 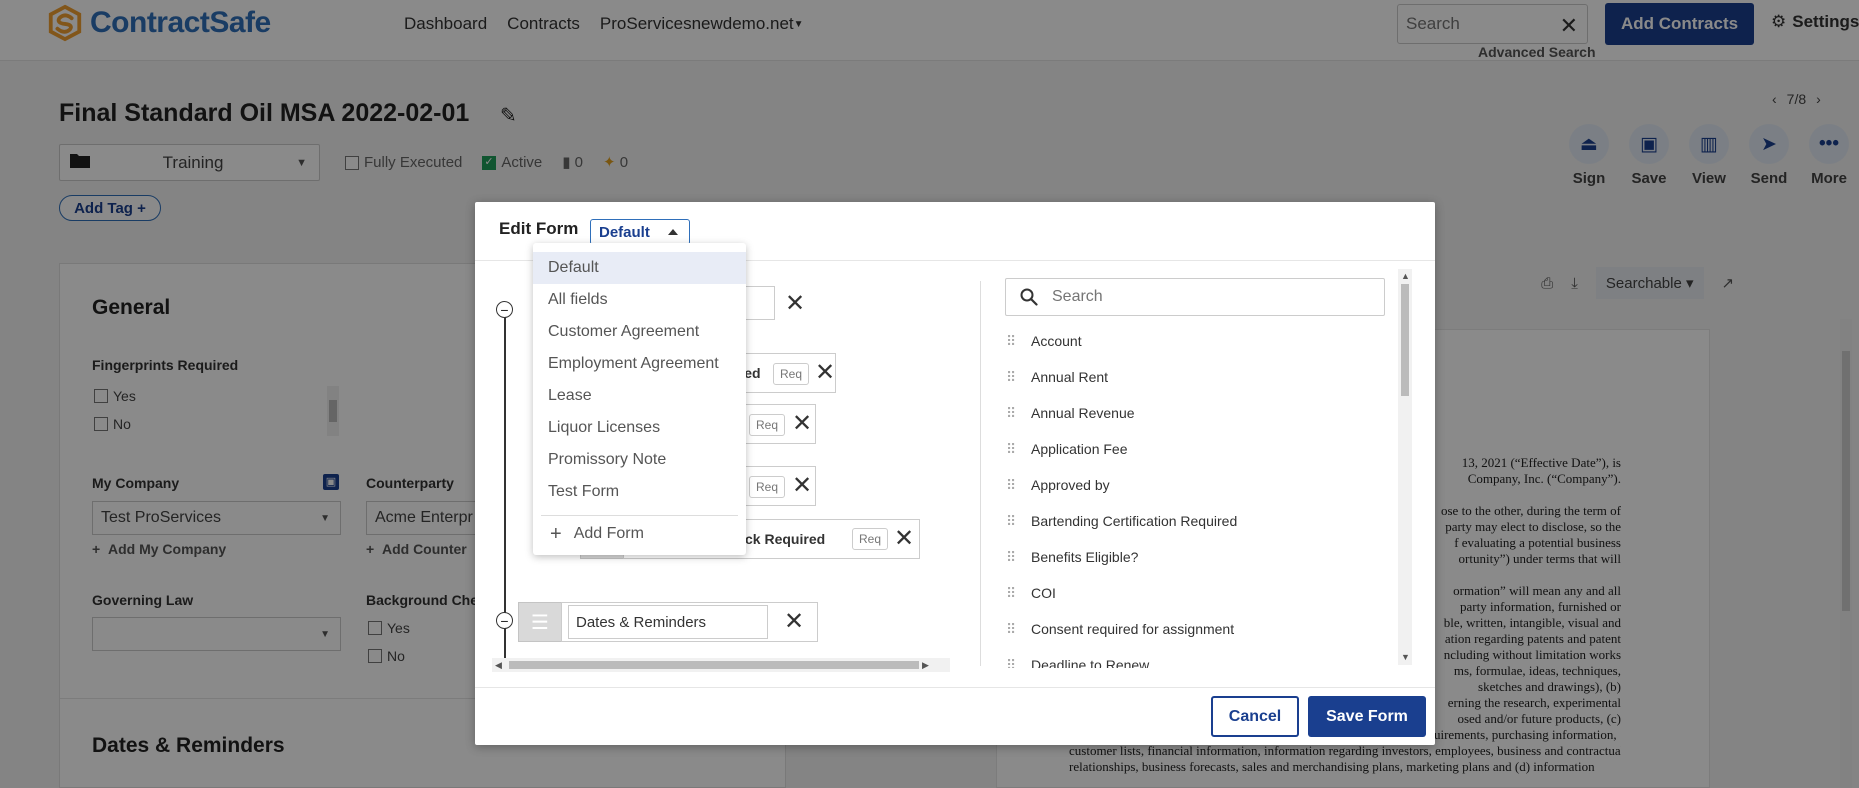 I want to click on scroll-left-arrow-icon: ◀, so click(x=498, y=665).